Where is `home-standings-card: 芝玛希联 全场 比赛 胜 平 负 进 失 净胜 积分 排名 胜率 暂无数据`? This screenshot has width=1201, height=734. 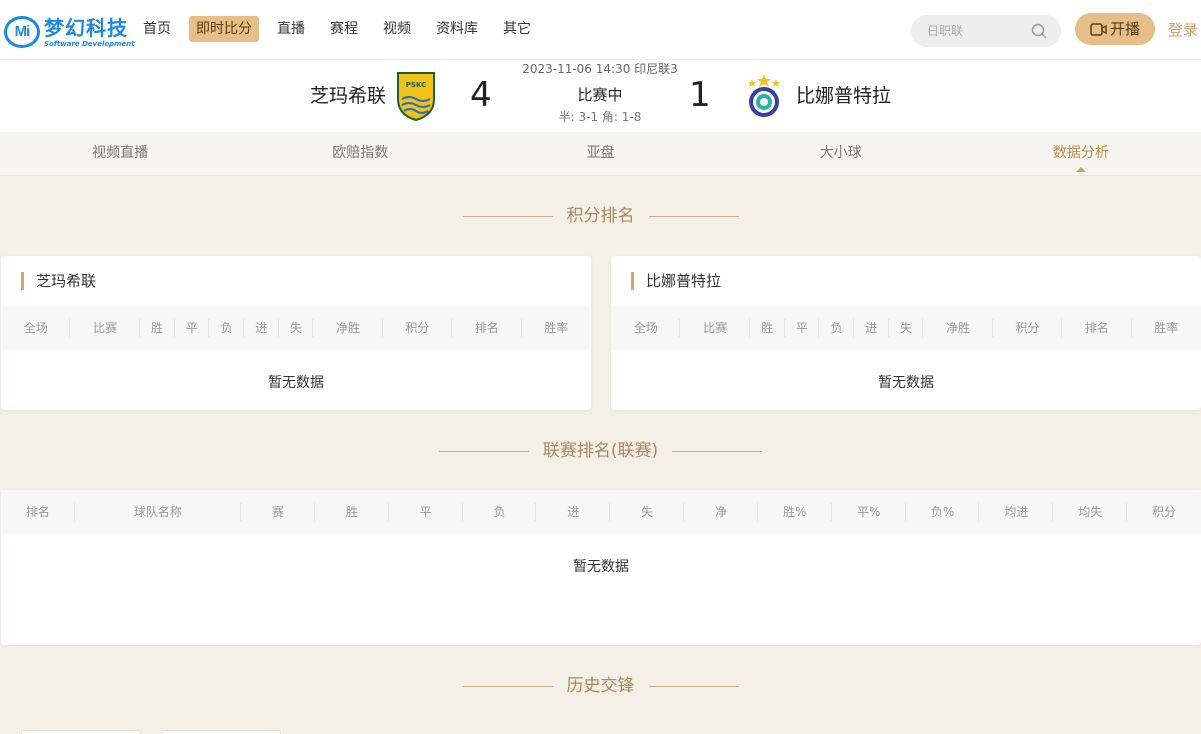
home-standings-card: 芝玛希联 全场 比赛 胜 平 负 进 失 净胜 积分 排名 胜率 暂无数据 is located at coordinates (296, 333).